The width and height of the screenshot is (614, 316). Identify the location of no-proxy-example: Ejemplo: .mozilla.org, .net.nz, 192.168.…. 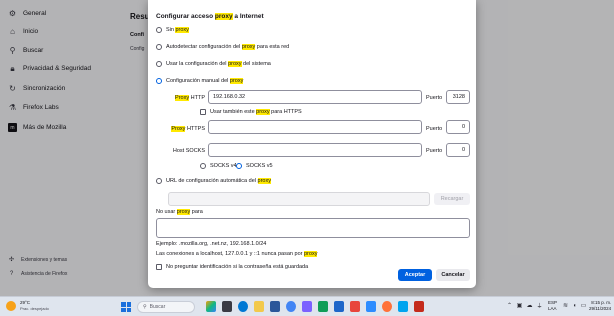
(211, 244).